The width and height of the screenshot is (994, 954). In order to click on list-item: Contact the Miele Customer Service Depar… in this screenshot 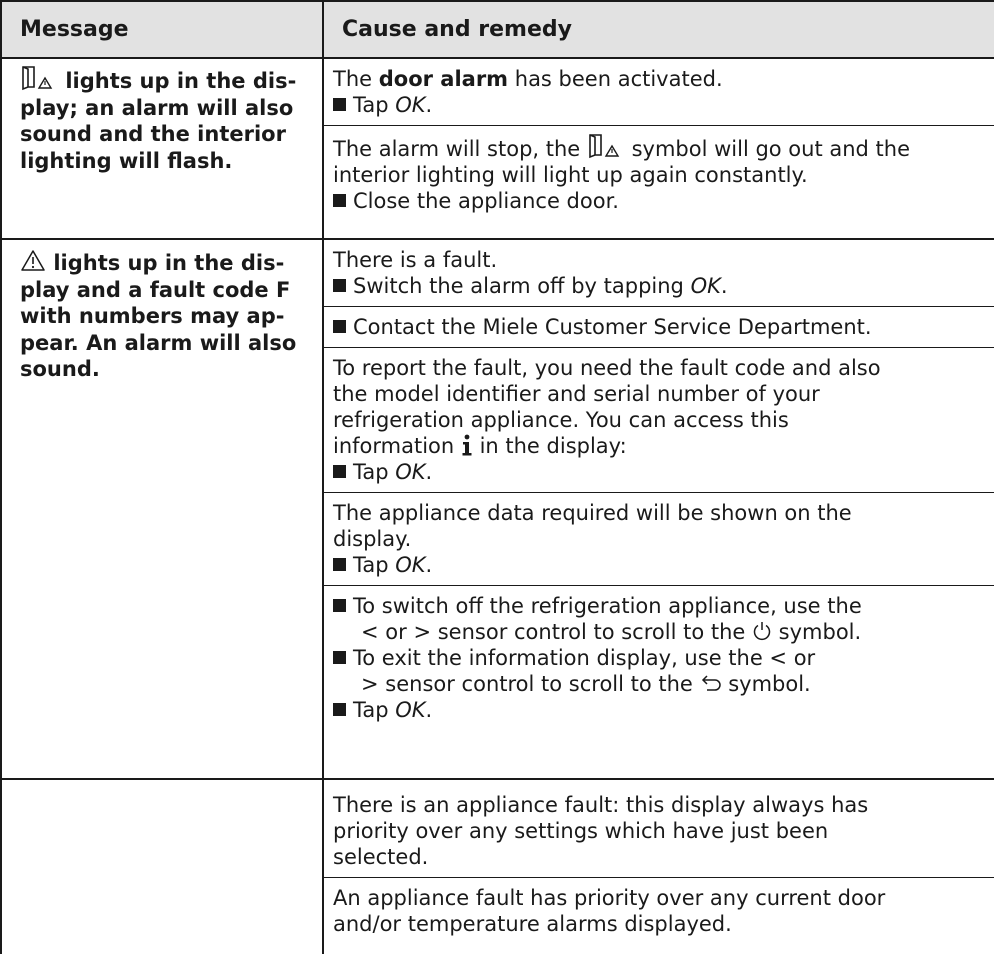, I will do `click(658, 327)`.